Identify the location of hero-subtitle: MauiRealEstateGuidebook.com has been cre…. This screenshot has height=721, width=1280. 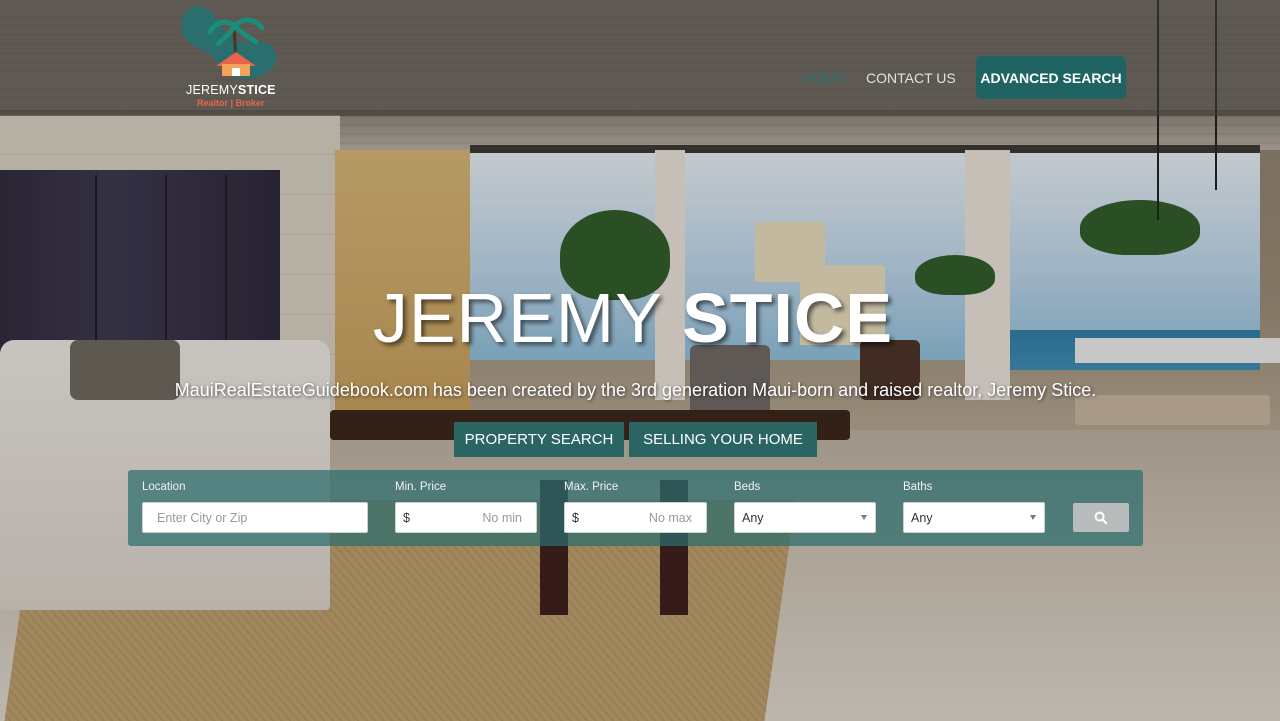
(635, 390).